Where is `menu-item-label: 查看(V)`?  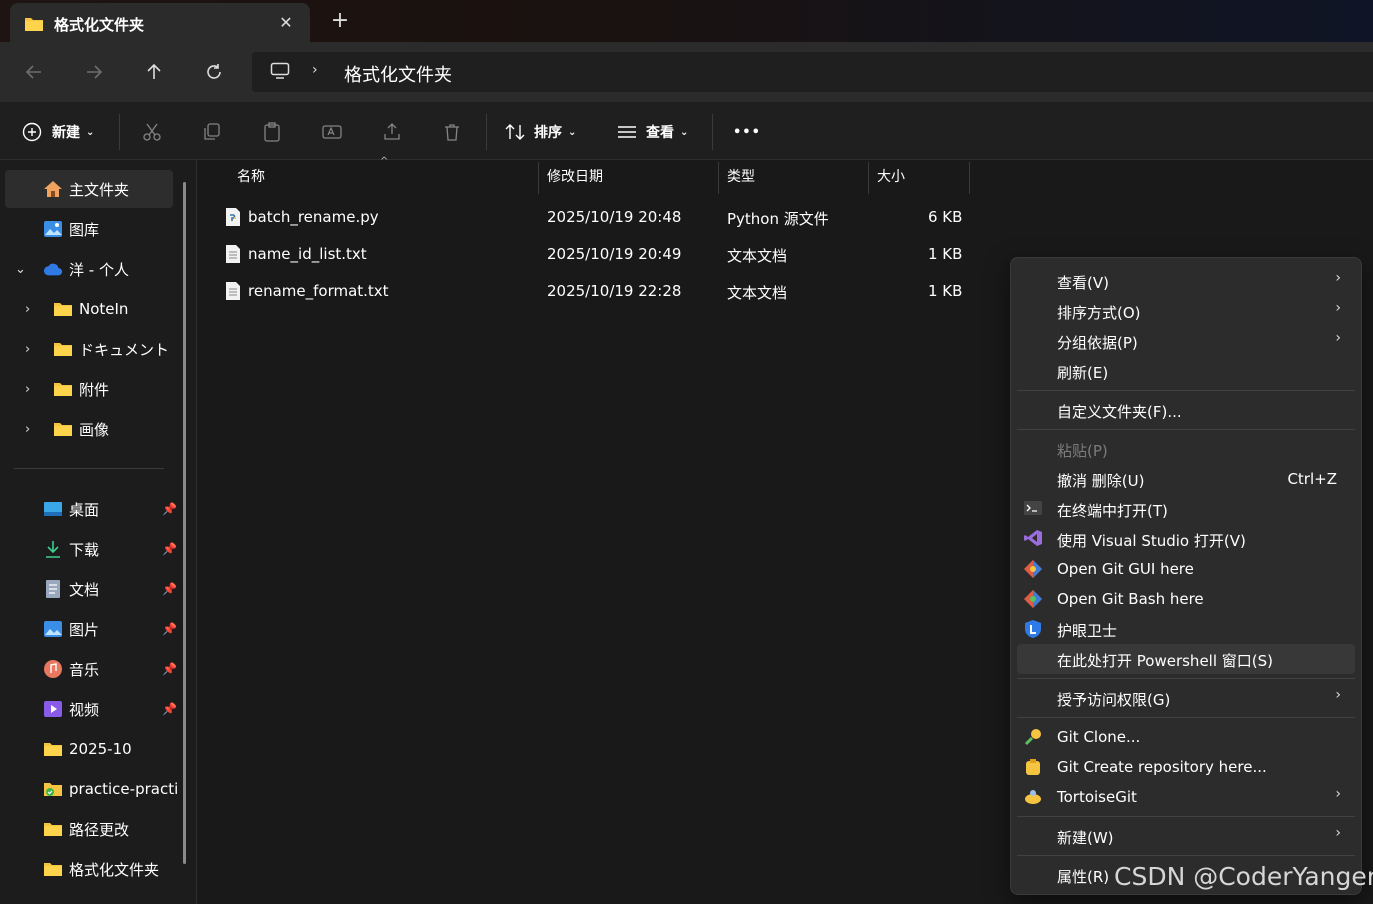 menu-item-label: 查看(V) is located at coordinates (1083, 283).